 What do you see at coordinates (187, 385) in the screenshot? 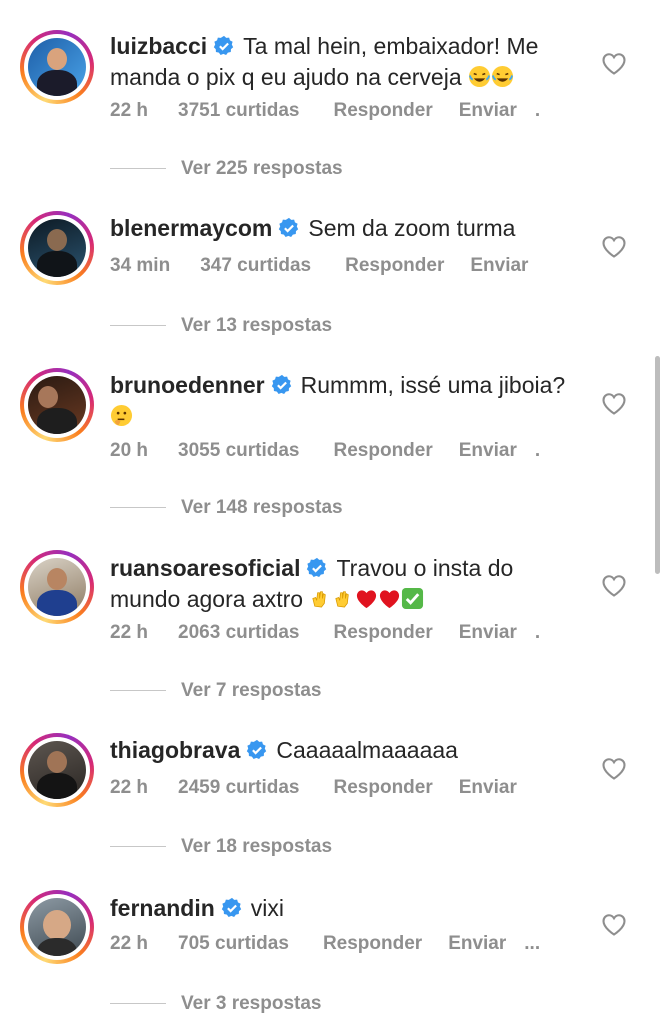
I see `username-link: brunoedenner` at bounding box center [187, 385].